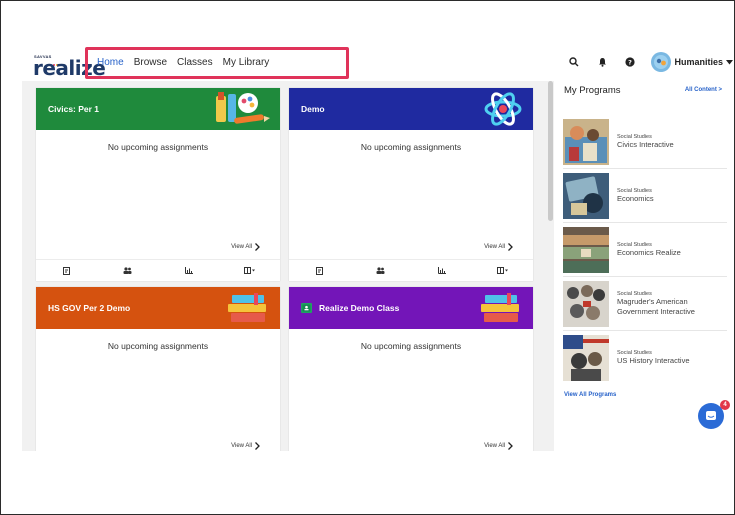  What do you see at coordinates (73, 109) in the screenshot?
I see `class-name: Civics: Per 1` at bounding box center [73, 109].